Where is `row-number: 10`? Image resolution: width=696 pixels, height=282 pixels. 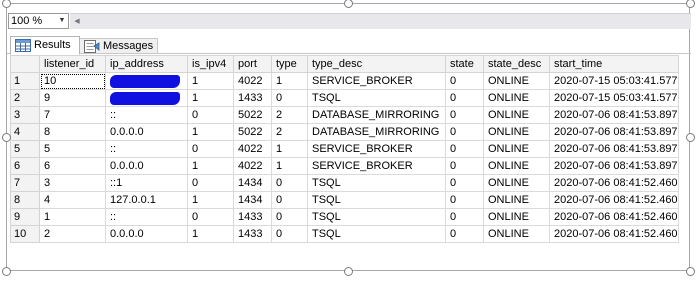 row-number: 10 is located at coordinates (25, 234).